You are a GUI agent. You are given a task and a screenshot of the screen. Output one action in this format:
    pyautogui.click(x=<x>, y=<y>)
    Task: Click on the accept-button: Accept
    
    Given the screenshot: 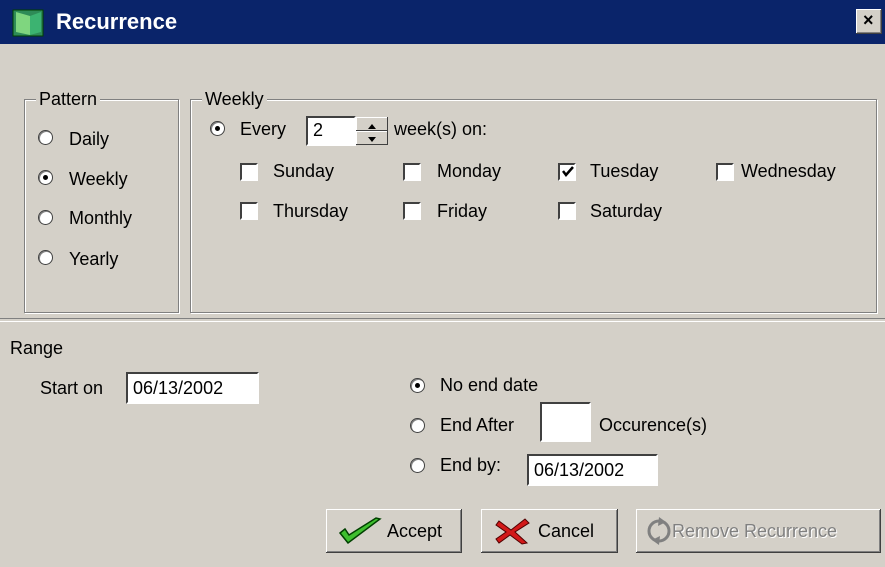 What is the action you would take?
    pyautogui.click(x=394, y=531)
    